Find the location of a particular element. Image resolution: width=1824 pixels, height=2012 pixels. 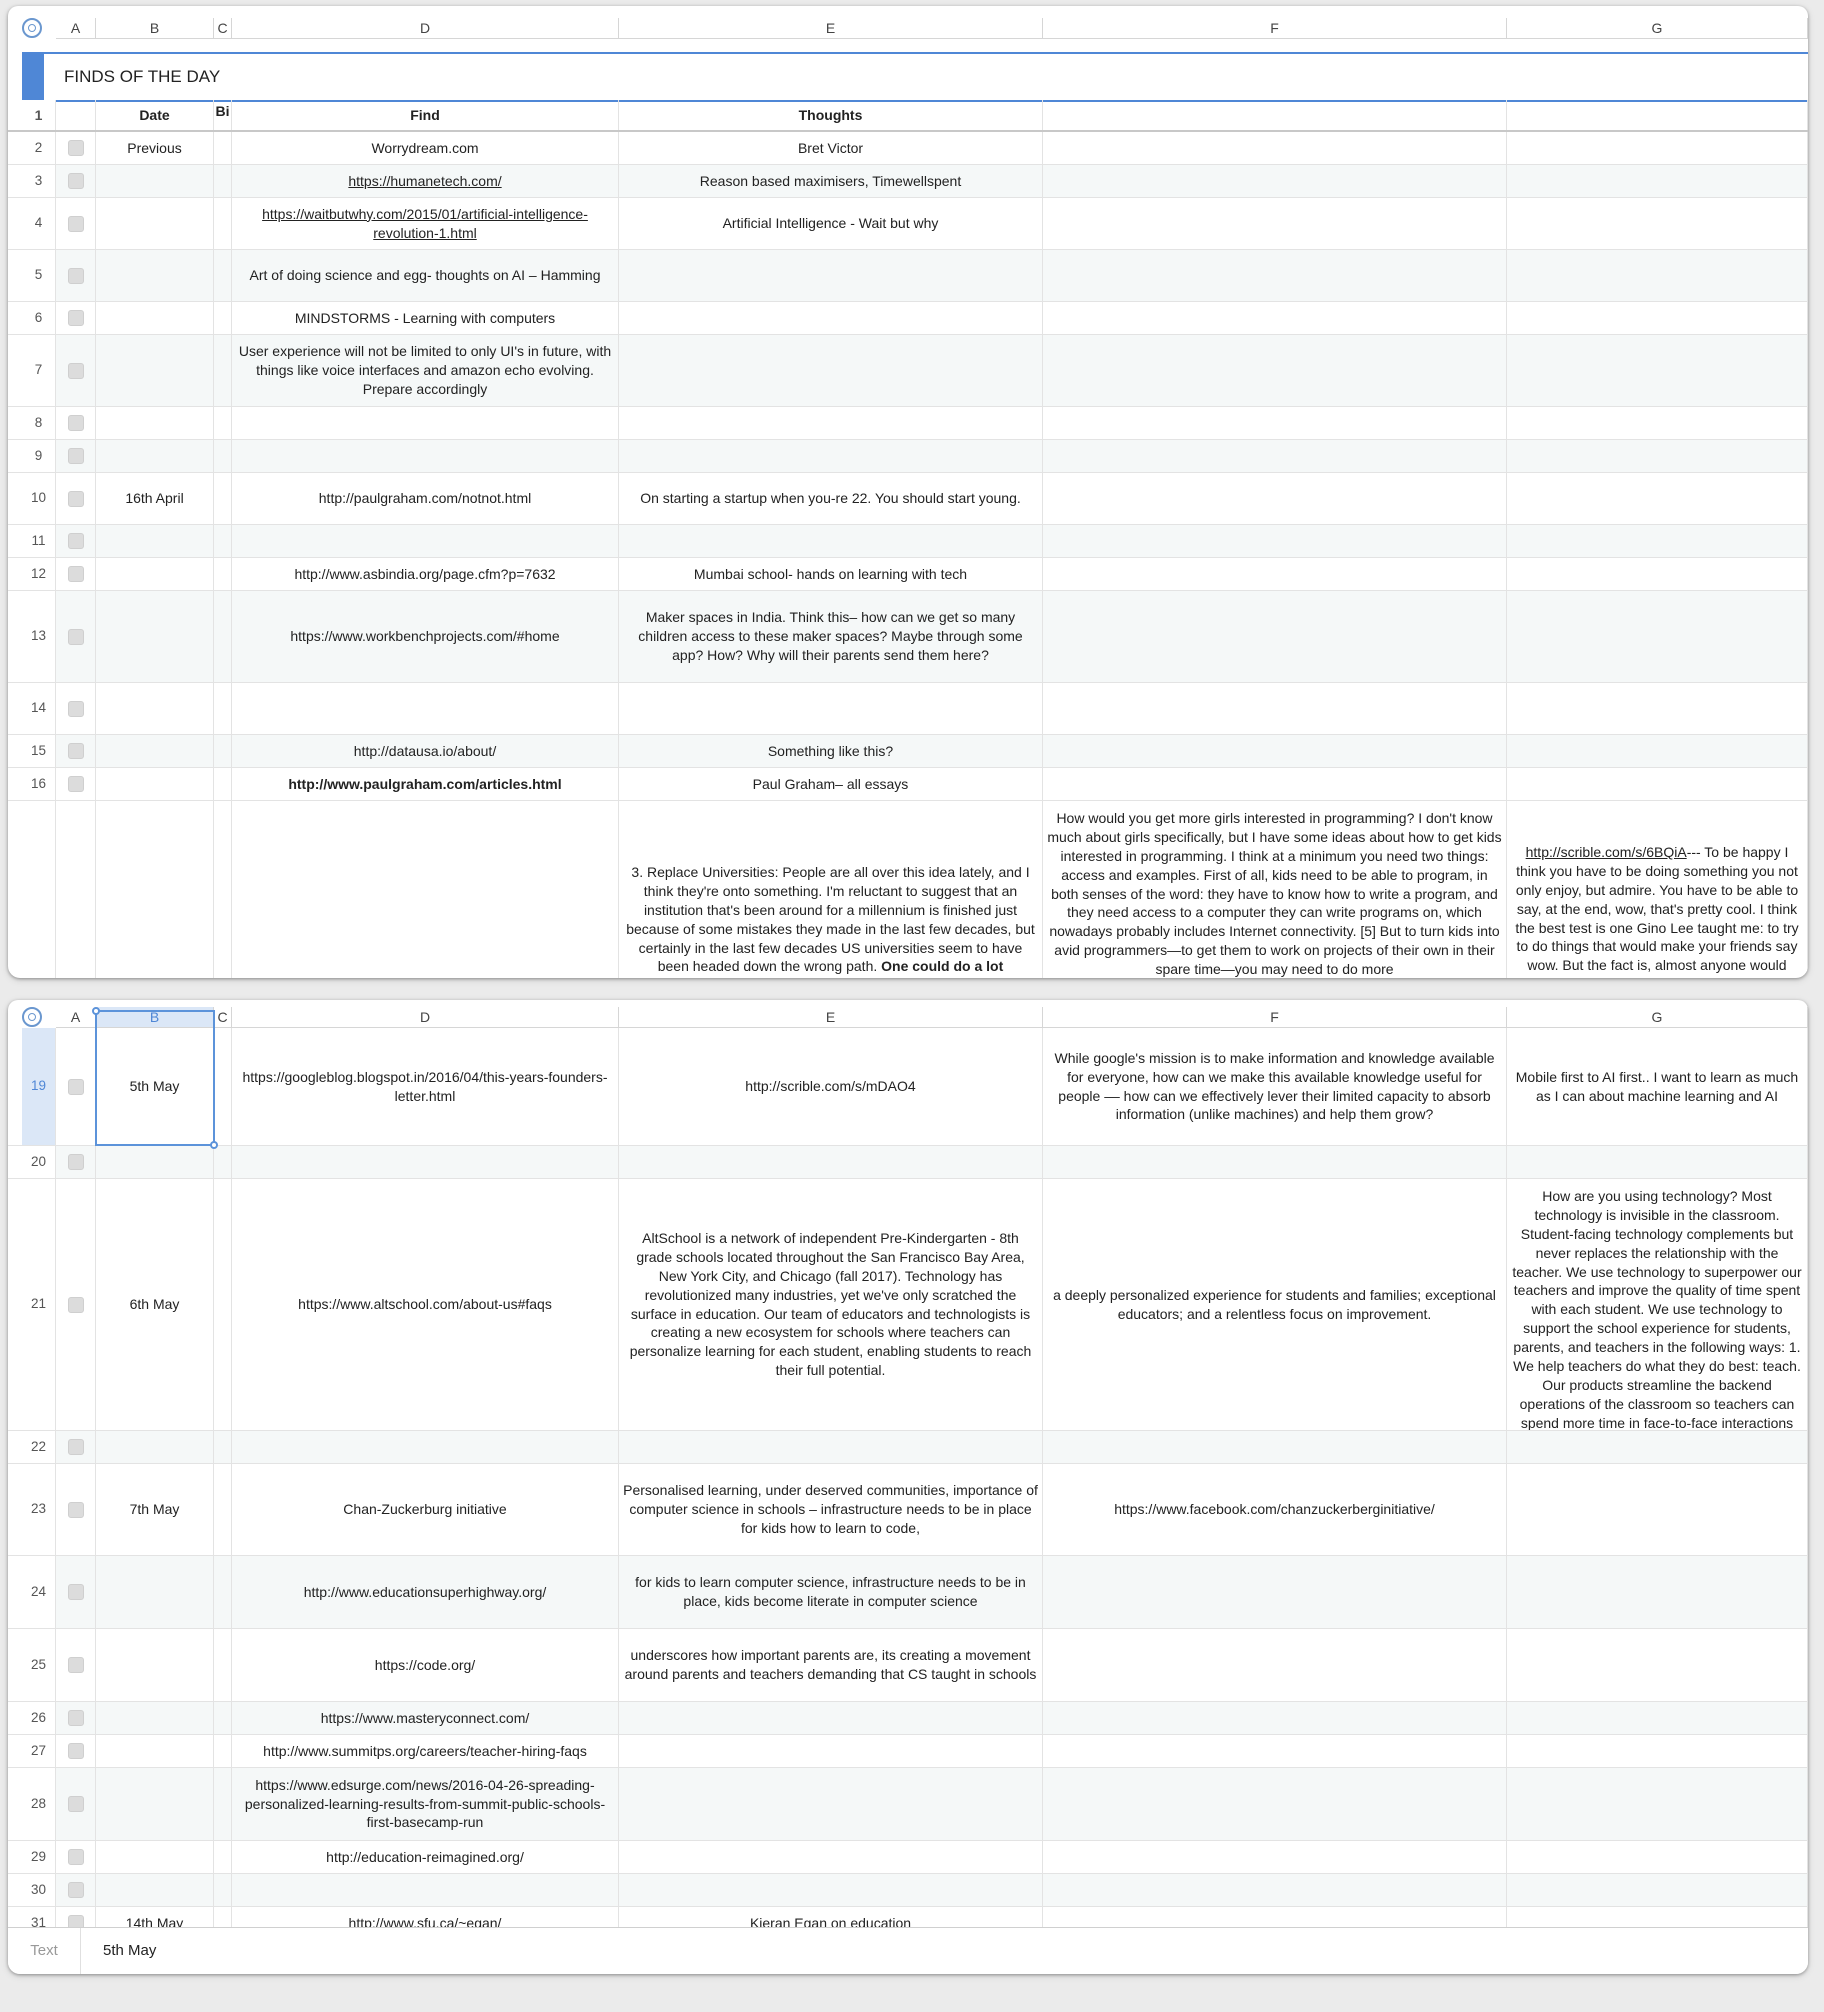

row-number: 2 is located at coordinates (39, 148).